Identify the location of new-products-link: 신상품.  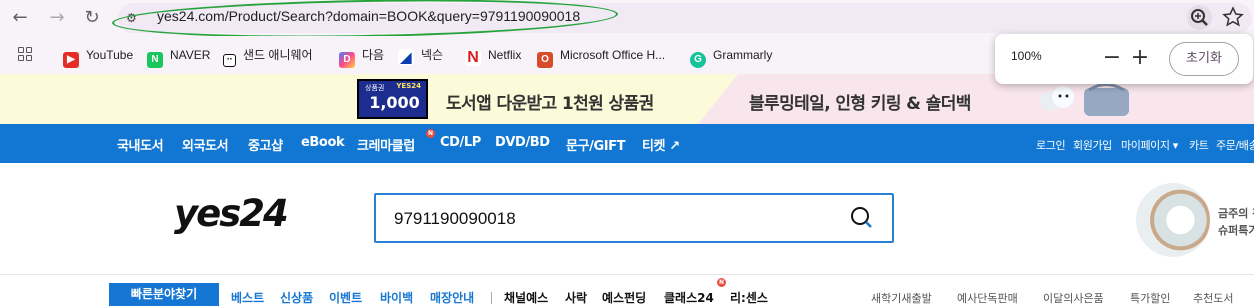
(296, 297).